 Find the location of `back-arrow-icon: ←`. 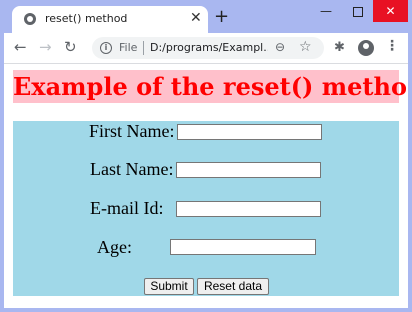

back-arrow-icon: ← is located at coordinates (20, 47).